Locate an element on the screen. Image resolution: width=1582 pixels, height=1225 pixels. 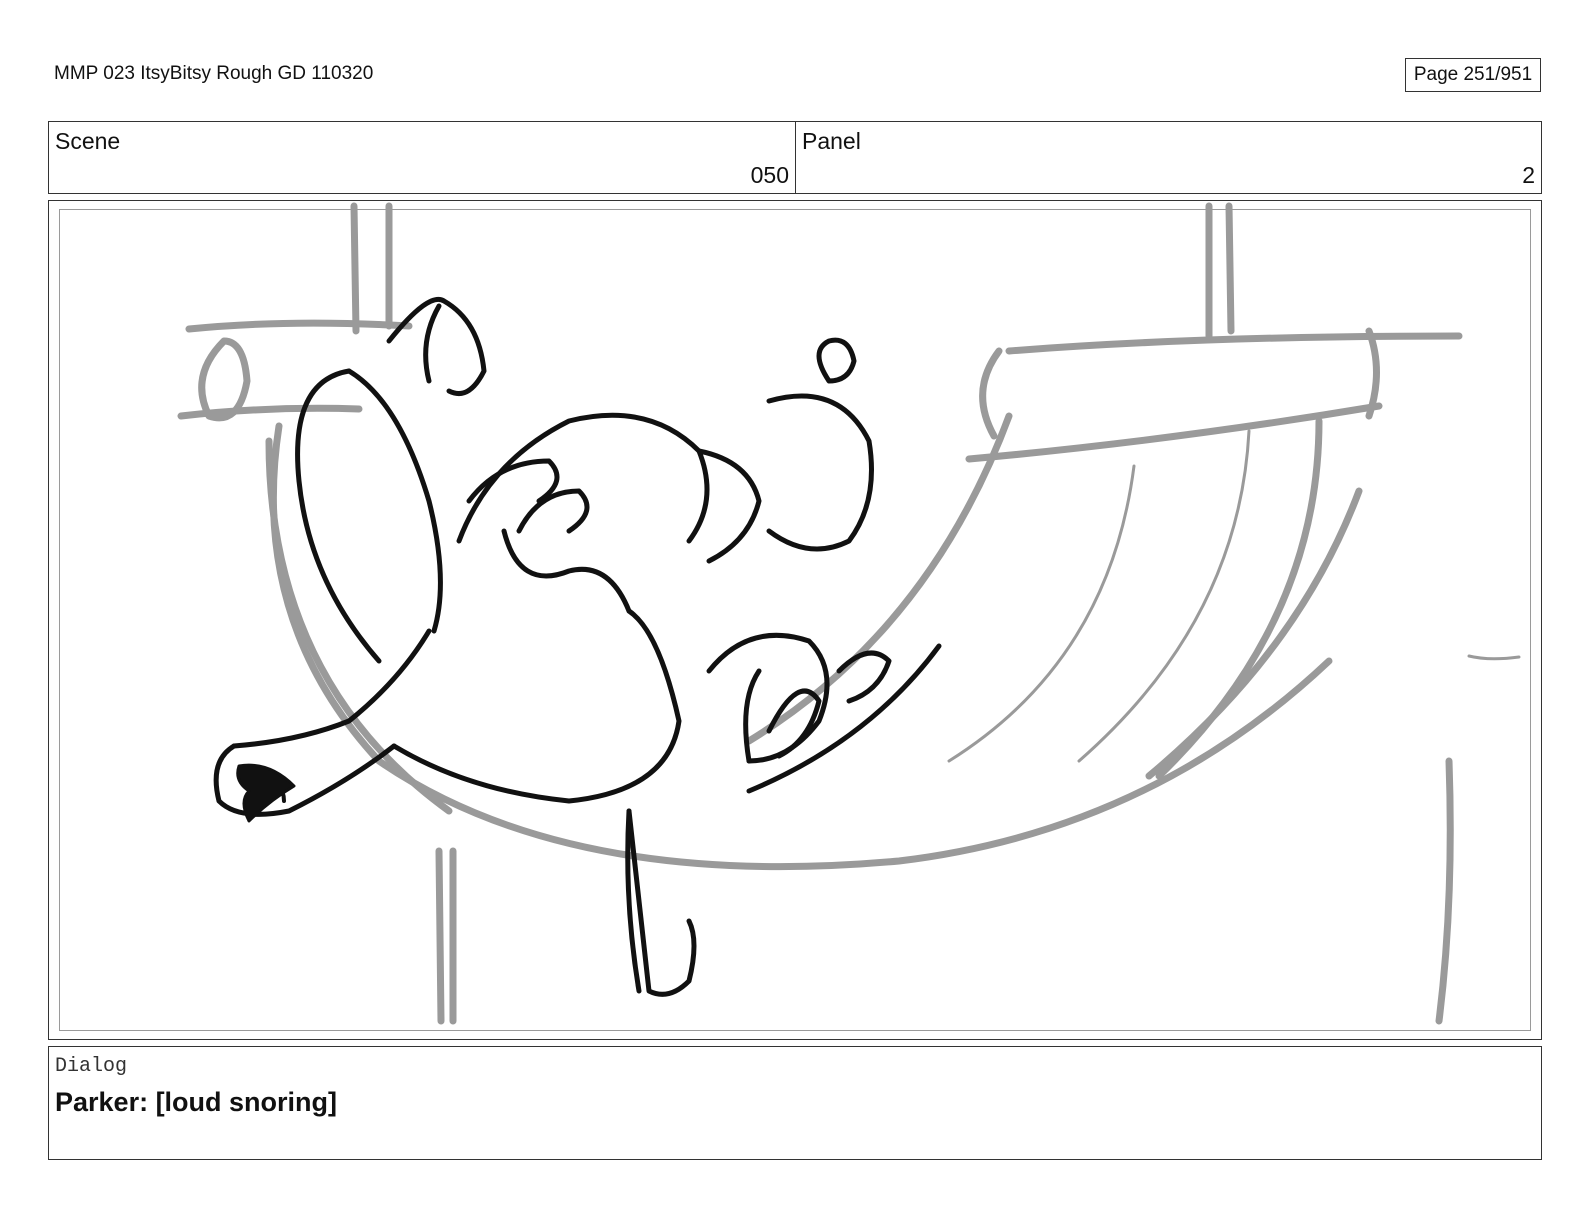
page-number-box: Page 251/951 is located at coordinates (1473, 75).